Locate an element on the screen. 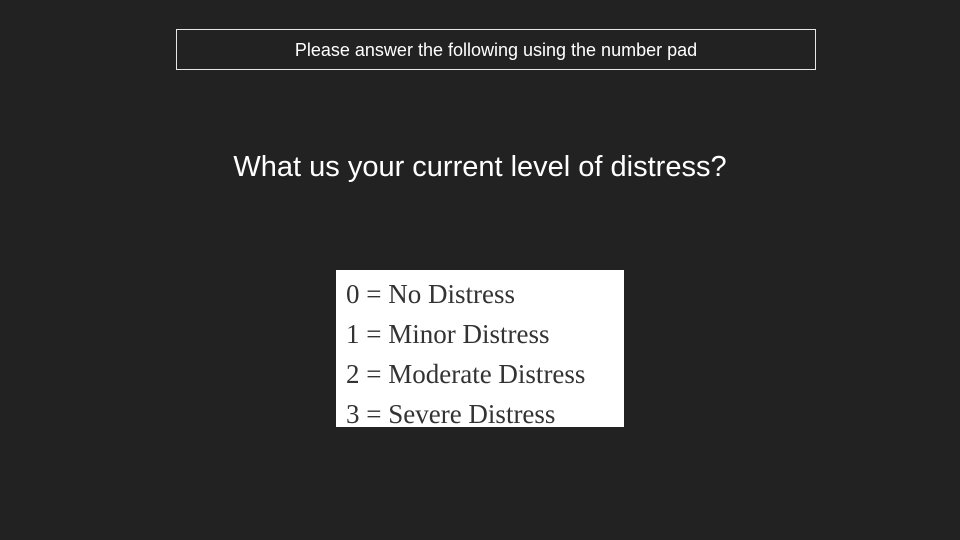  question-text: What us your current level of distress? is located at coordinates (480, 167).